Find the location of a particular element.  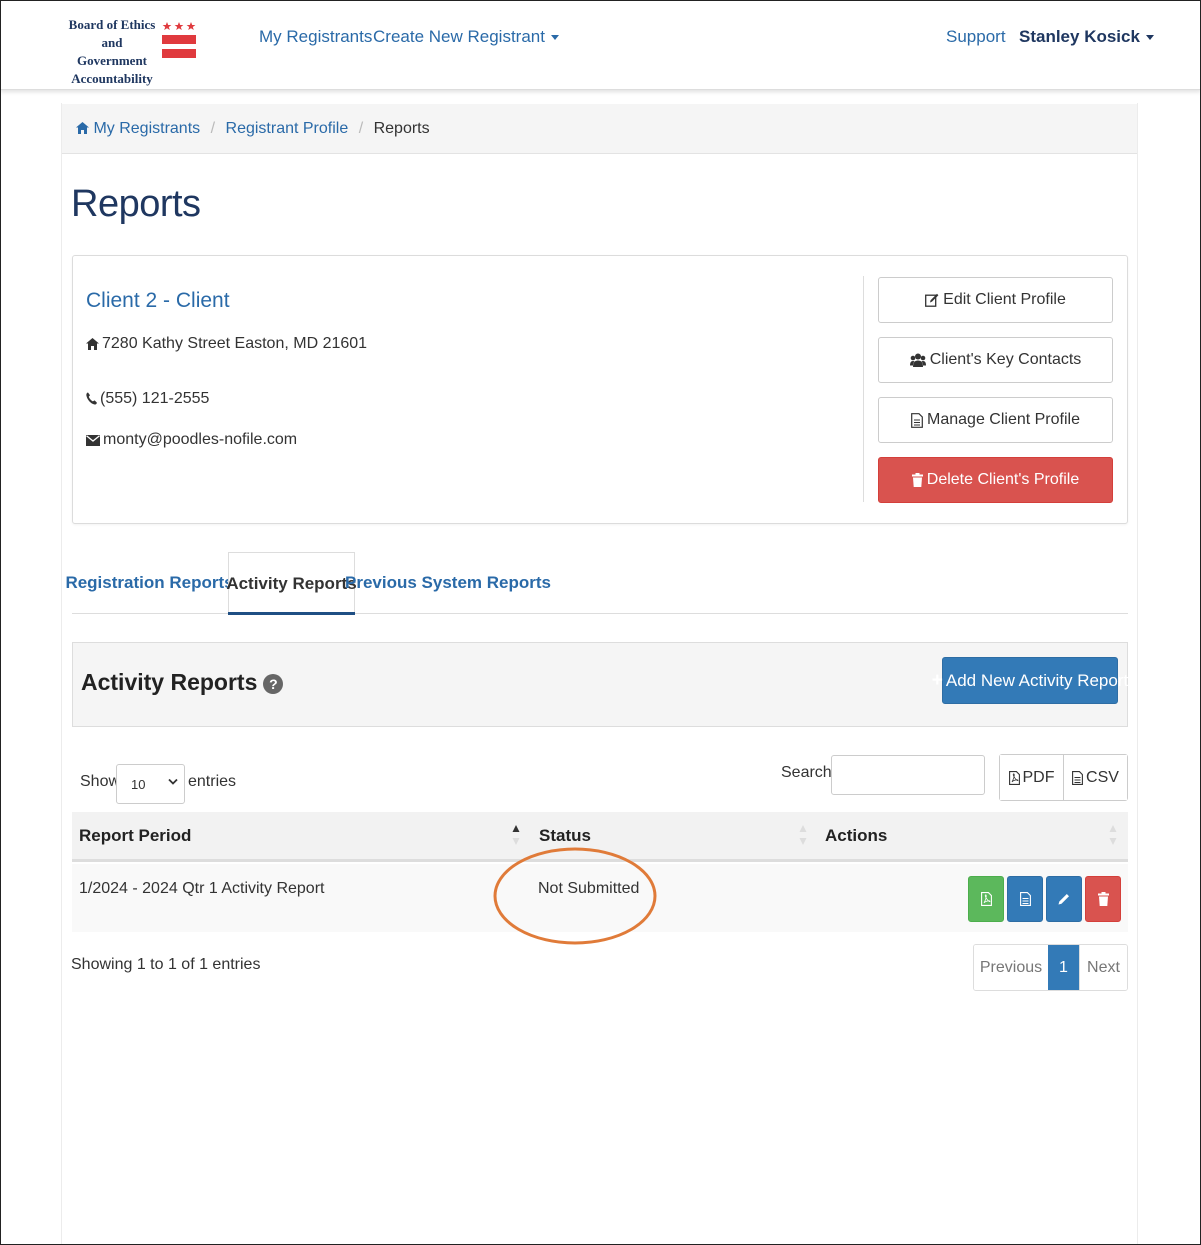

export-csv-button: CSV is located at coordinates (1095, 777).